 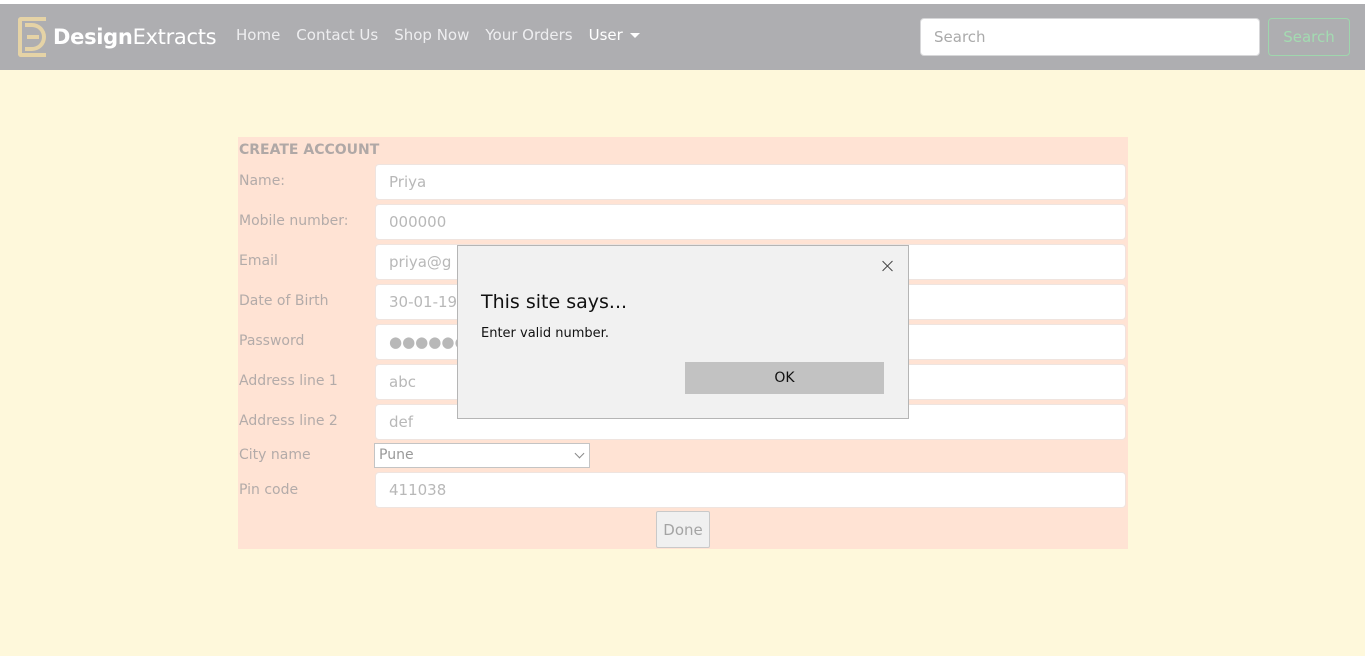 I want to click on brand-name-part2: Extracts, so click(x=174, y=37).